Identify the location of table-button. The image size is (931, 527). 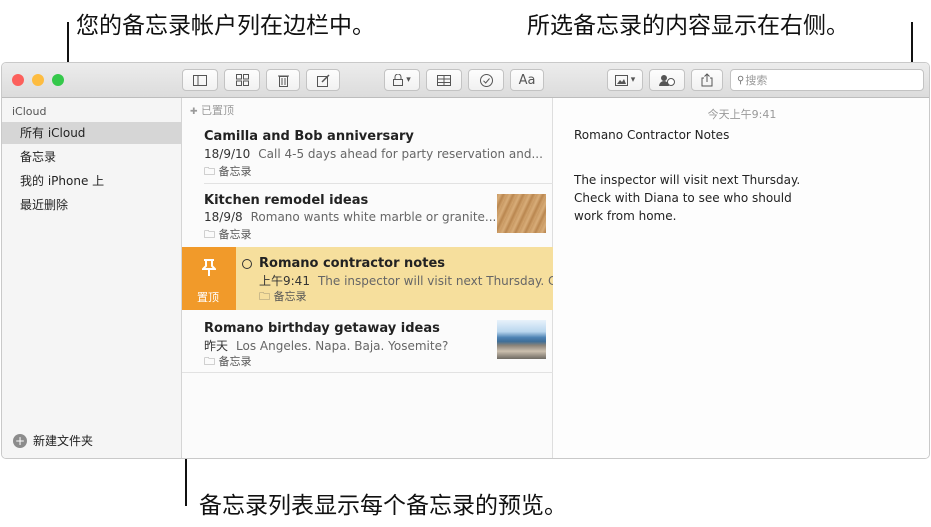
(444, 80).